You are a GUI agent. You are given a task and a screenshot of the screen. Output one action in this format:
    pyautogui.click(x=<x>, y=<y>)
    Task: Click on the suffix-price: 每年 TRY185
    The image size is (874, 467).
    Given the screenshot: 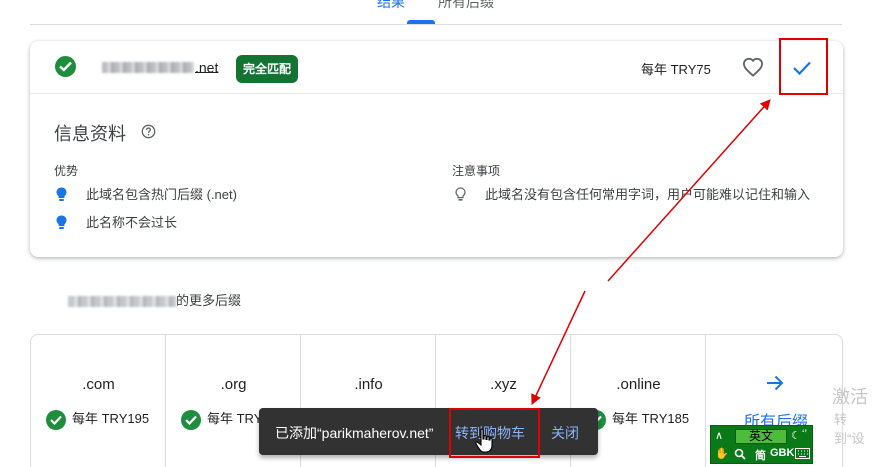 What is the action you would take?
    pyautogui.click(x=637, y=419)
    